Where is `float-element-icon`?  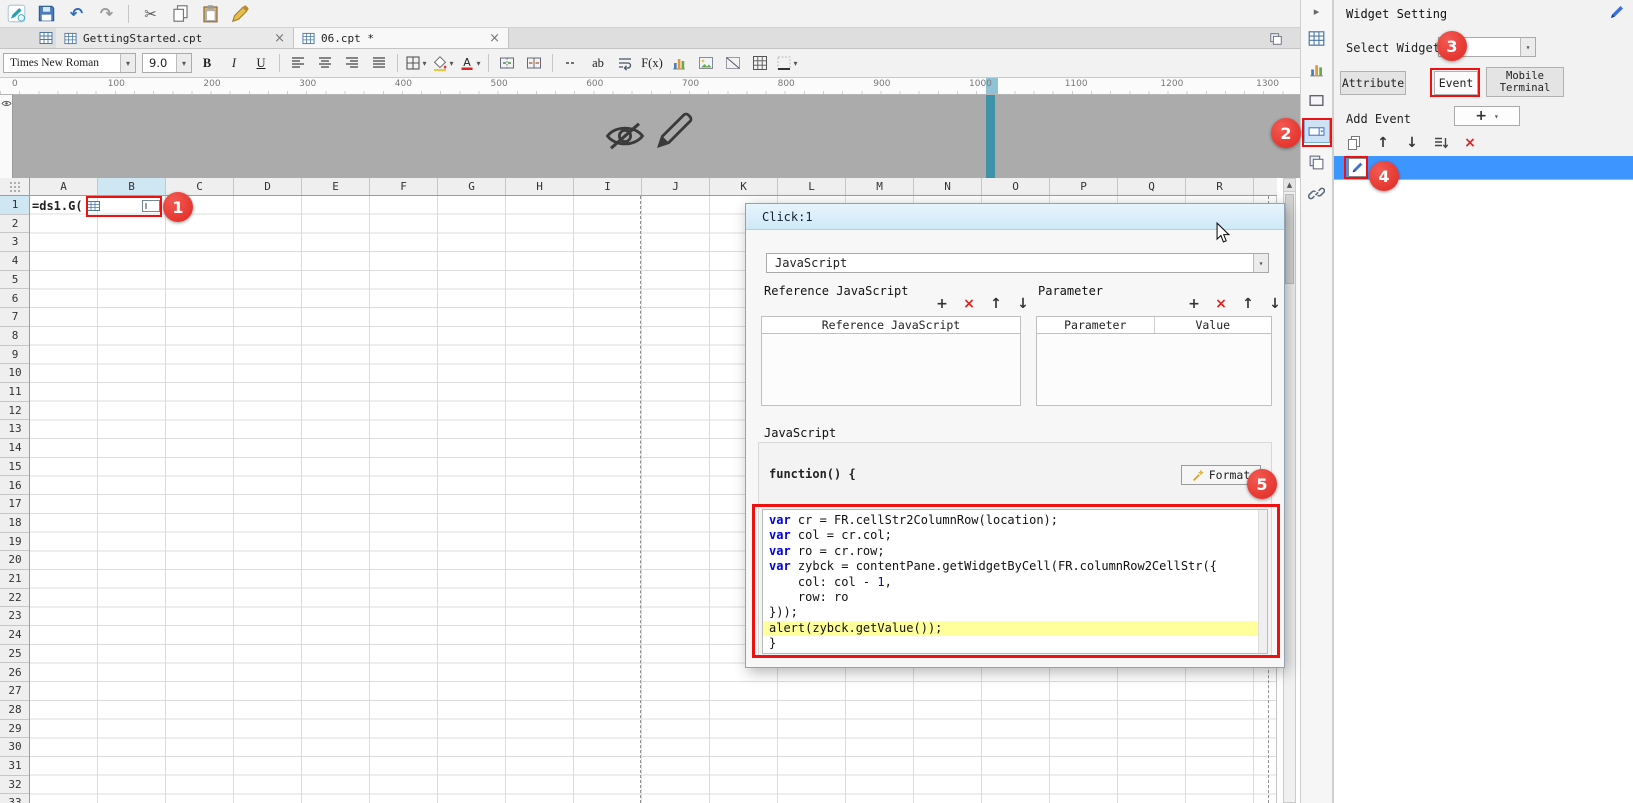 float-element-icon is located at coordinates (1317, 162).